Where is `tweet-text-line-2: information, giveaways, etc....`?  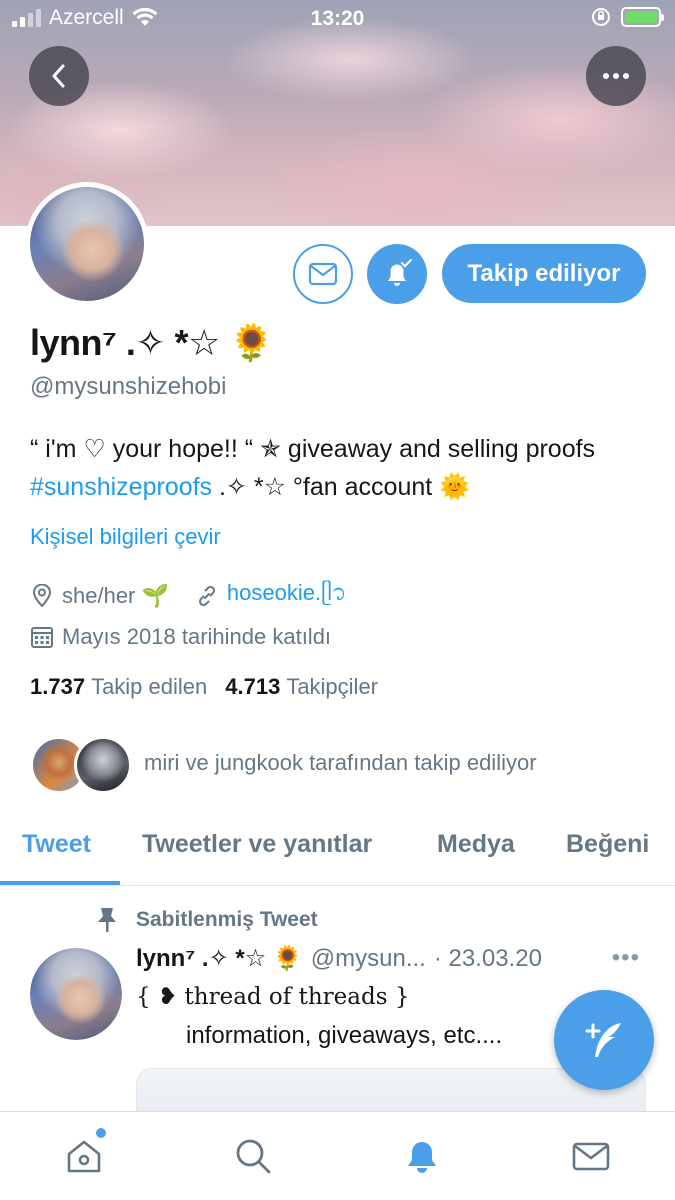 tweet-text-line-2: information, giveaways, etc.... is located at coordinates (344, 1035).